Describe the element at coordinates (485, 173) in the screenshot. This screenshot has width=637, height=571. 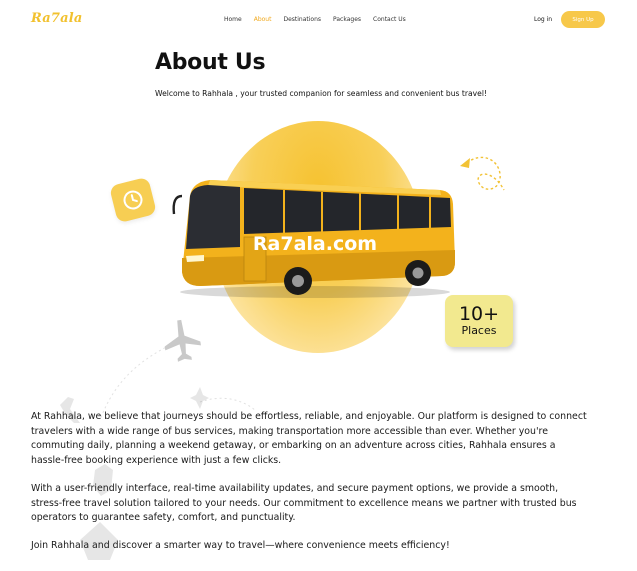
I see `dotted-arrow-icon` at that location.